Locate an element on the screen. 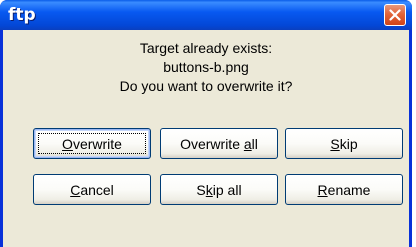  overwrite-all-button: Overwrite all is located at coordinates (219, 143).